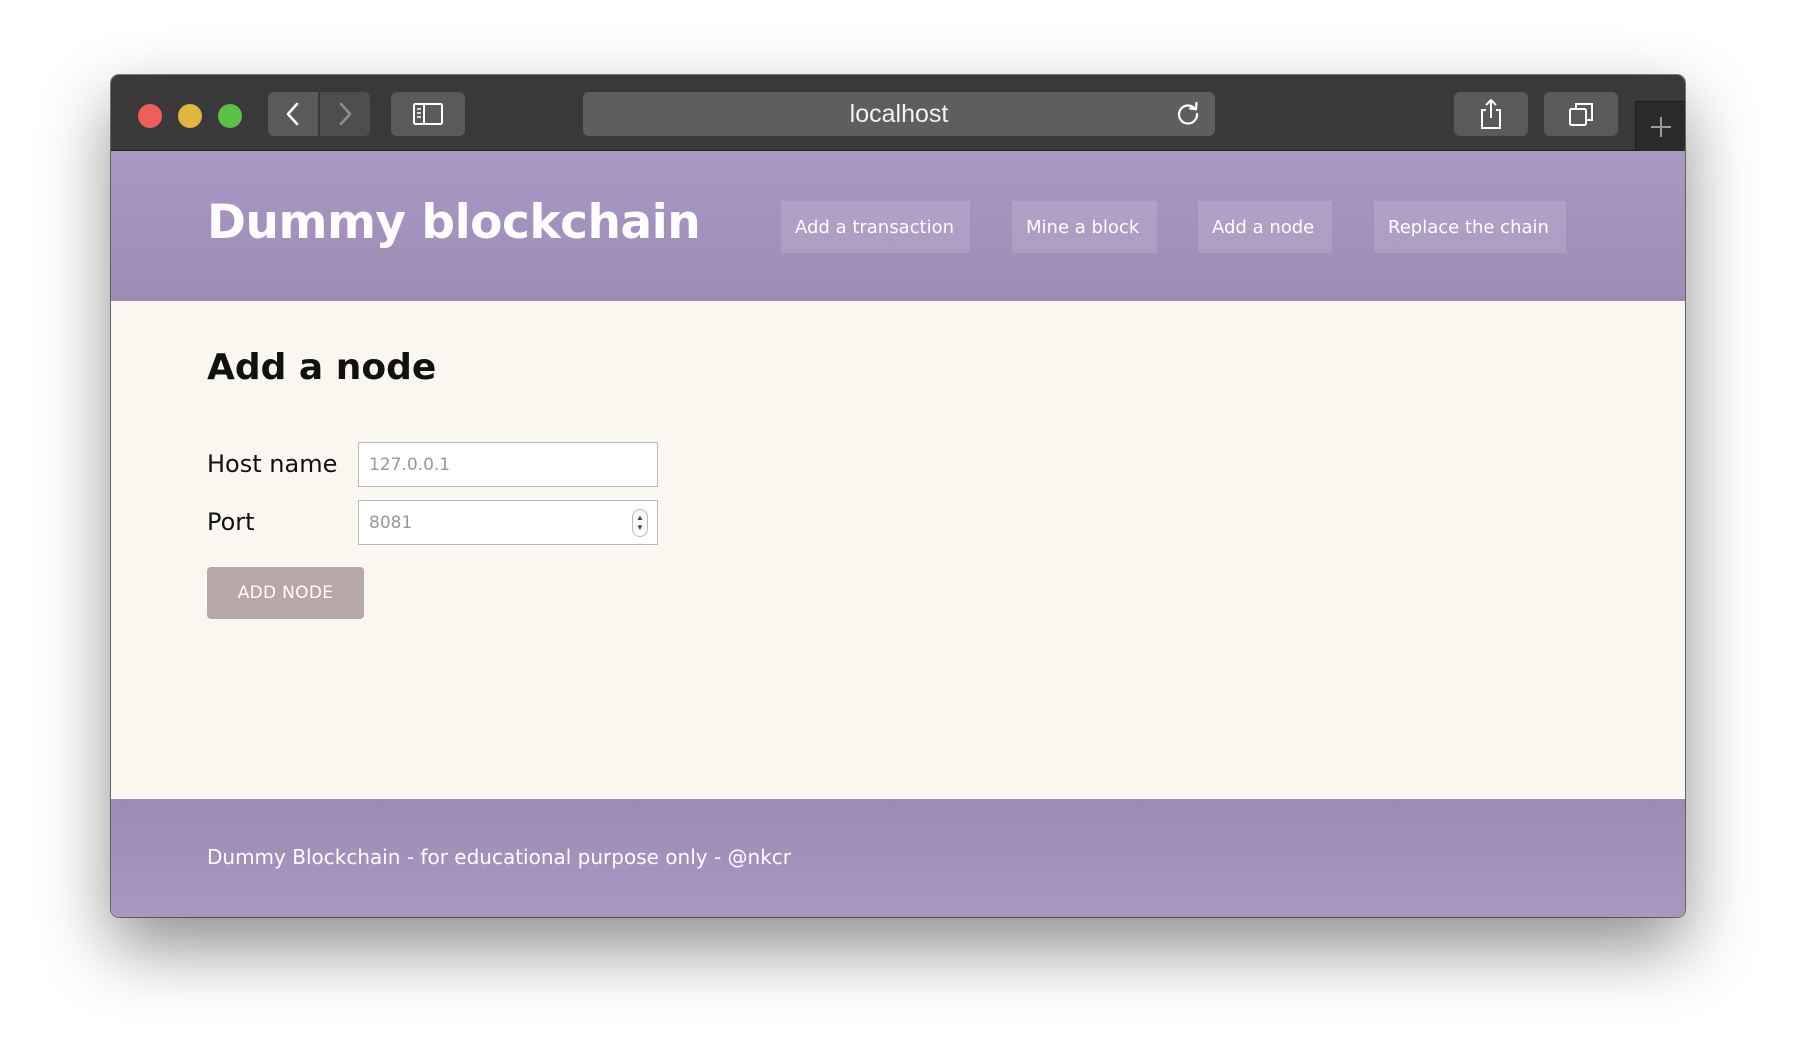 Image resolution: width=1796 pixels, height=1064 pixels. Describe the element at coordinates (150, 116) in the screenshot. I see `close-window-button` at that location.